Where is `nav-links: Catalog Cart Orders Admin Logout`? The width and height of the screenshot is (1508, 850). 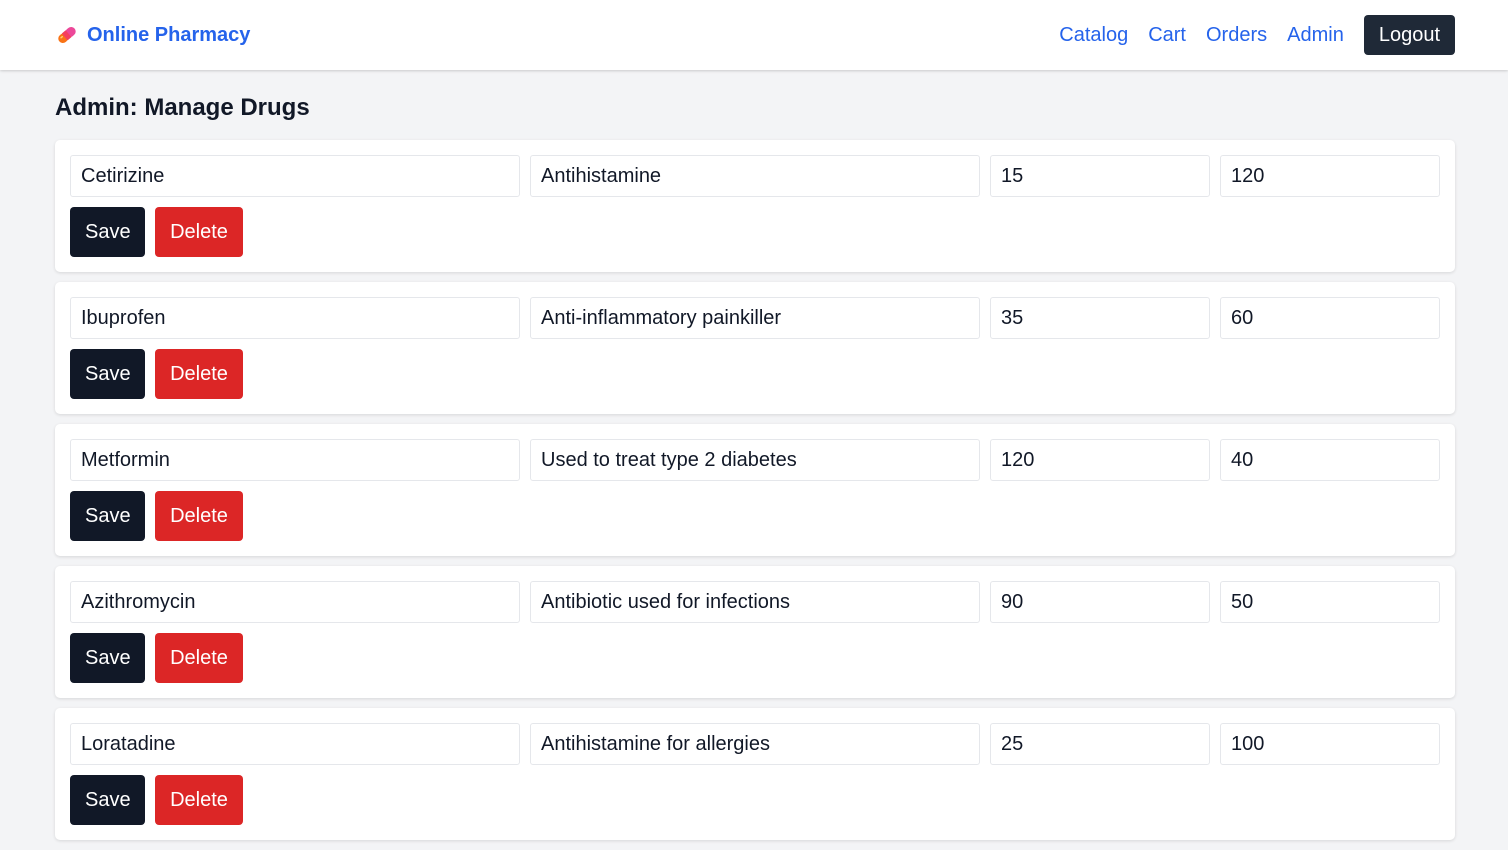
nav-links: Catalog Cart Orders Admin Logout is located at coordinates (1257, 35).